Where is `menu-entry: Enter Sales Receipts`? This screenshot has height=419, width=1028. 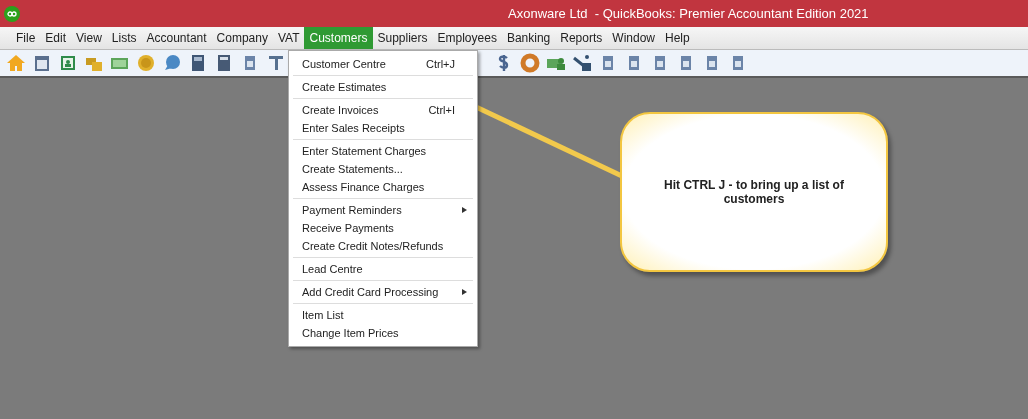
menu-entry: Enter Sales Receipts is located at coordinates (383, 128).